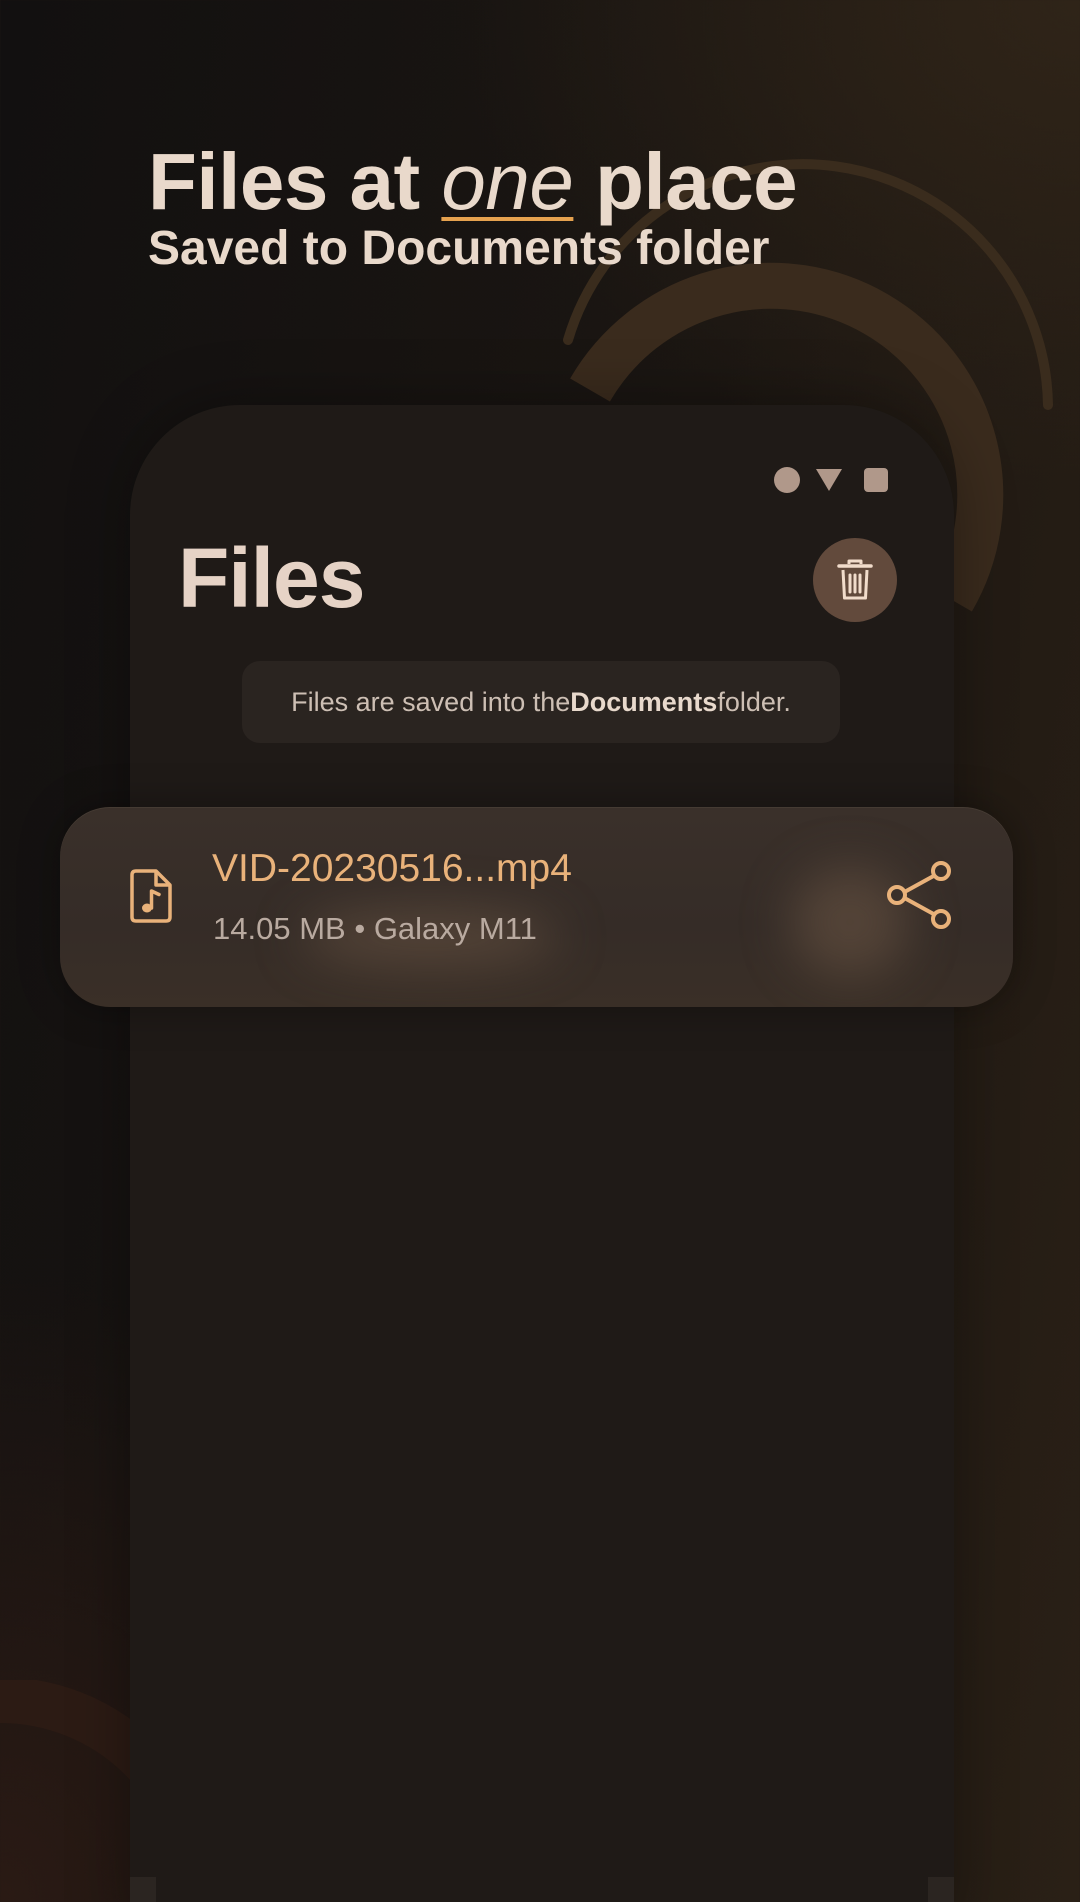  What do you see at coordinates (787, 480) in the screenshot?
I see `circle-icon` at bounding box center [787, 480].